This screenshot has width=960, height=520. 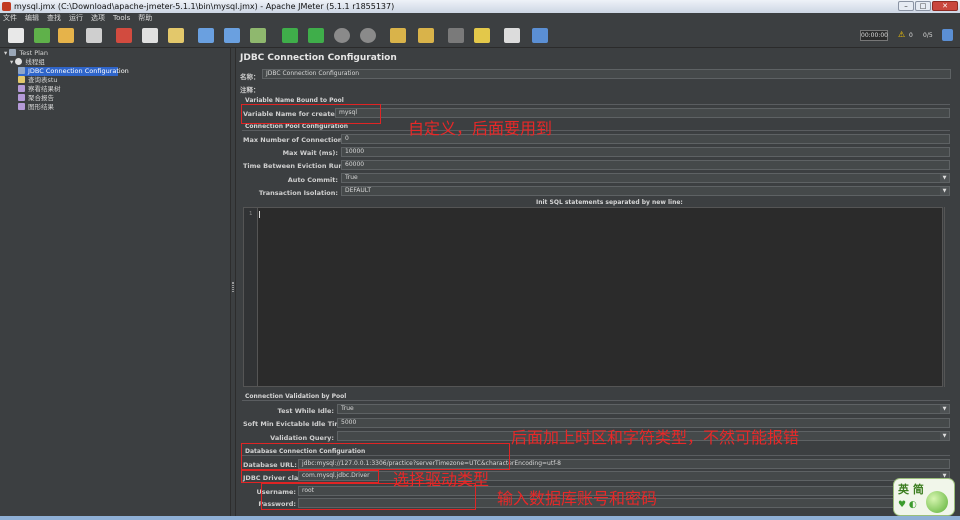 What do you see at coordinates (290, 35) in the screenshot?
I see `start-icon` at bounding box center [290, 35].